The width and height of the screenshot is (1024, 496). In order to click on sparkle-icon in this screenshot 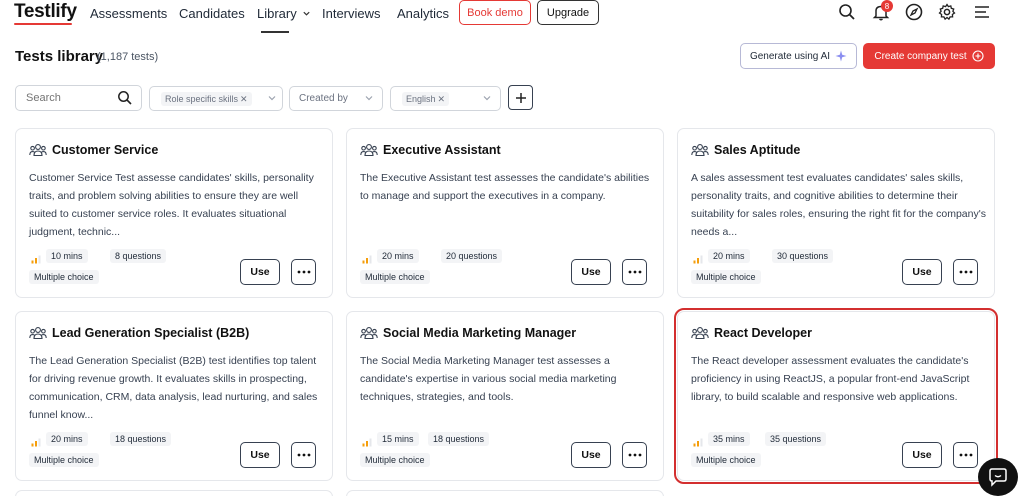, I will do `click(841, 56)`.